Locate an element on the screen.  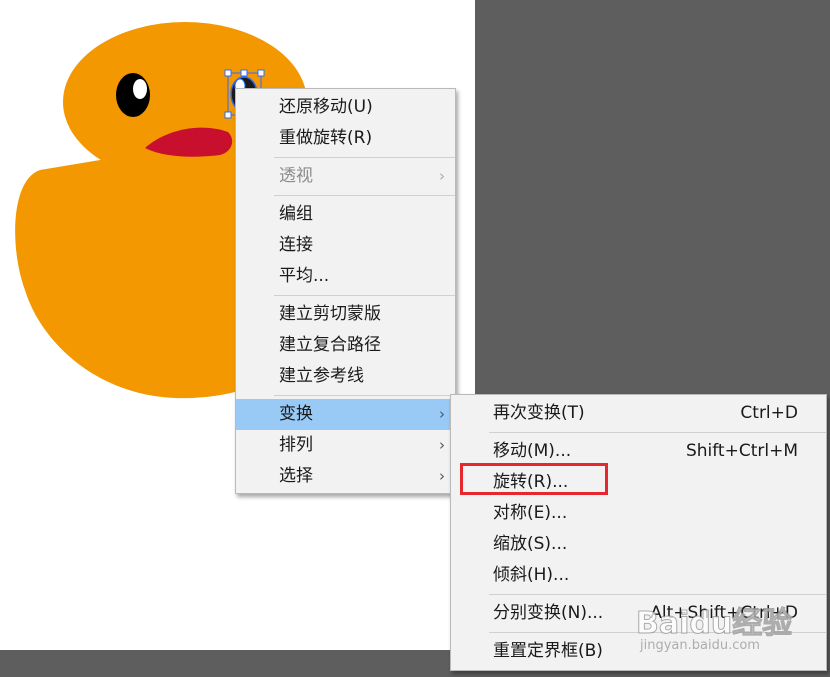
menu-item-undo-move: 还原移动(U) is located at coordinates (345, 107).